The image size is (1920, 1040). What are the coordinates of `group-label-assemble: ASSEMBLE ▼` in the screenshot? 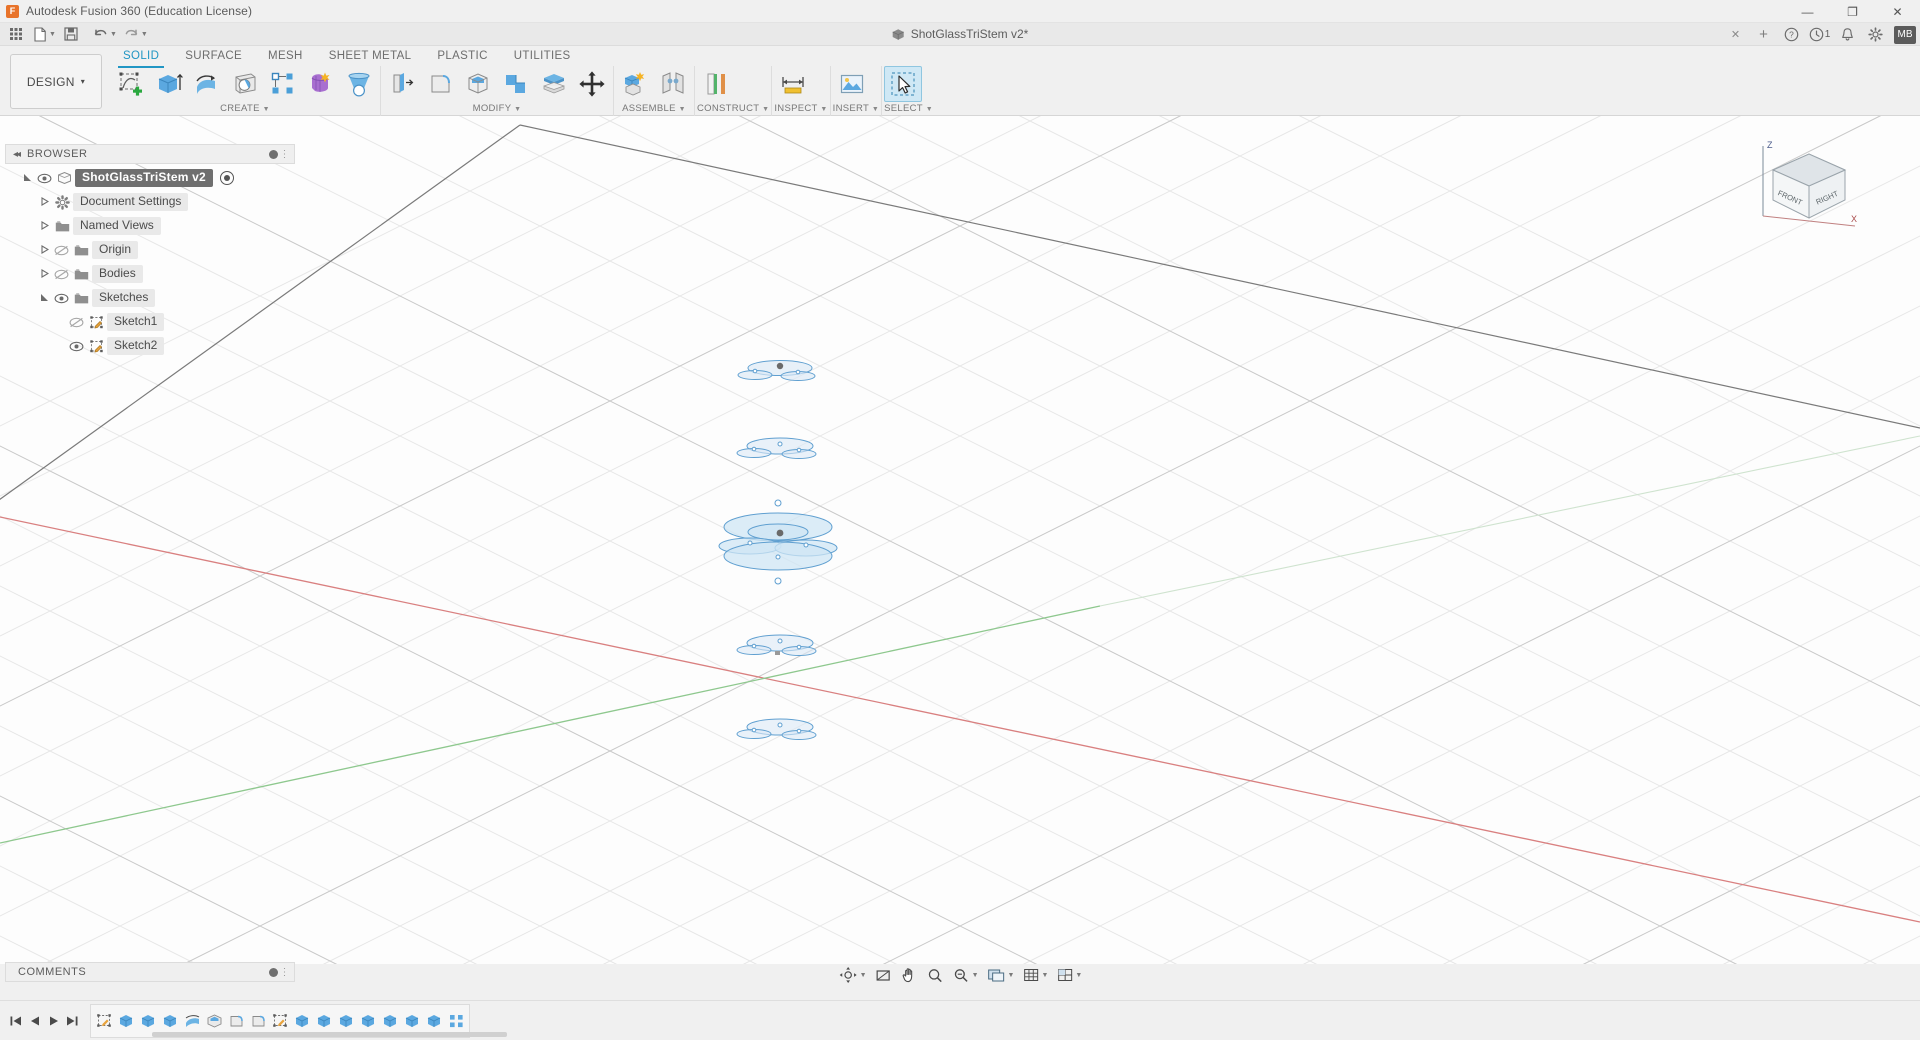 It's located at (654, 108).